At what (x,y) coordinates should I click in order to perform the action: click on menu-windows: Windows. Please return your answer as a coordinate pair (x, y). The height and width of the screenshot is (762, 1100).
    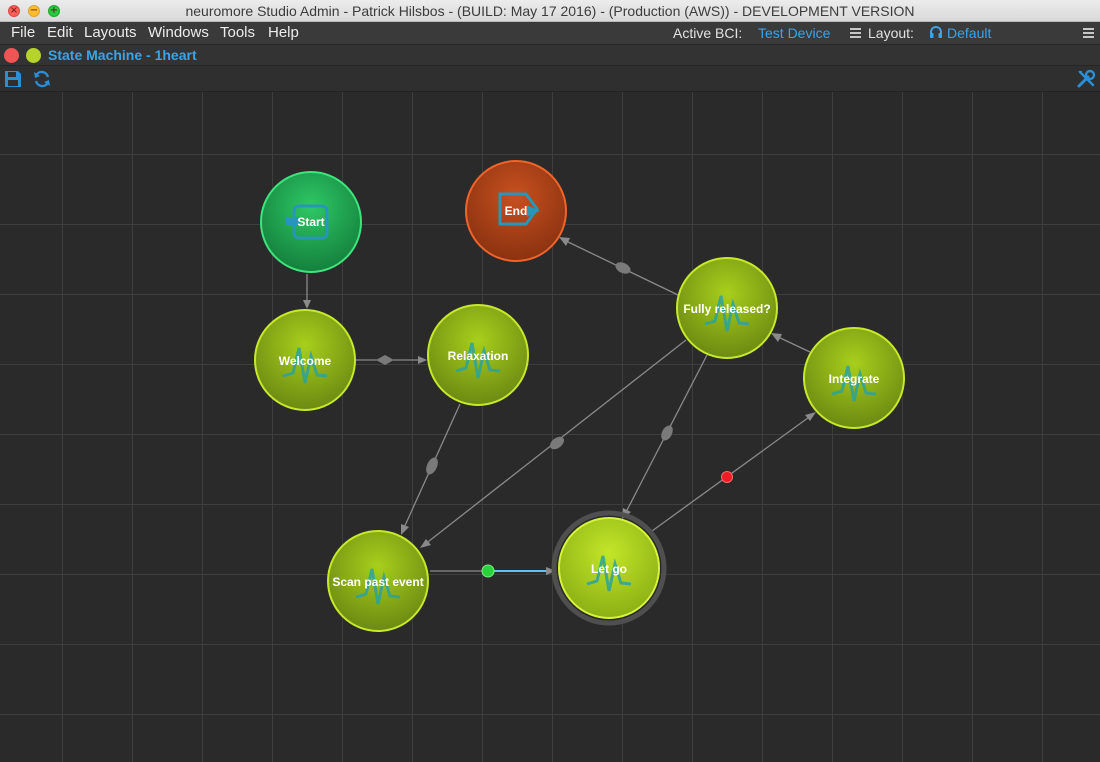
    Looking at the image, I should click on (178, 33).